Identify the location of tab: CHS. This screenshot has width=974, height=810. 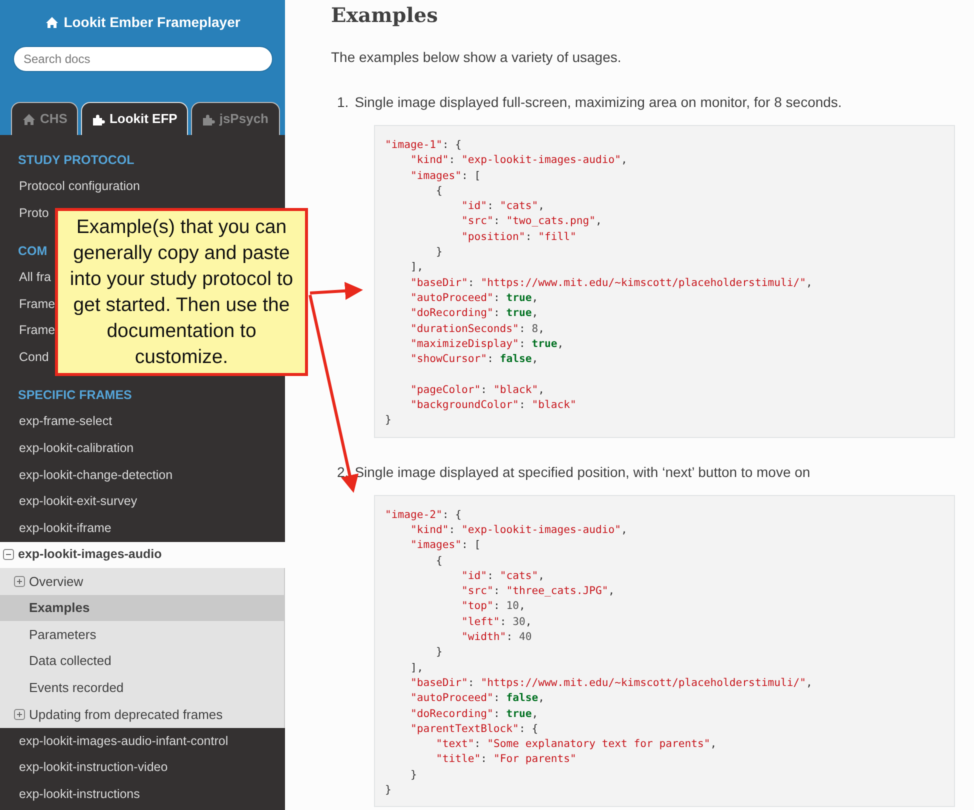
(44, 118).